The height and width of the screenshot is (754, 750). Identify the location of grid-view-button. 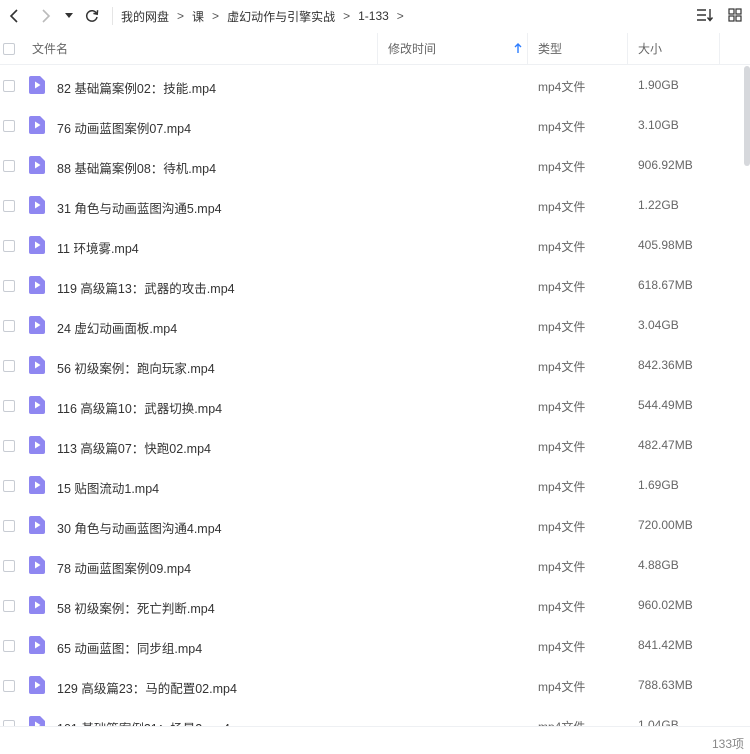
(735, 15).